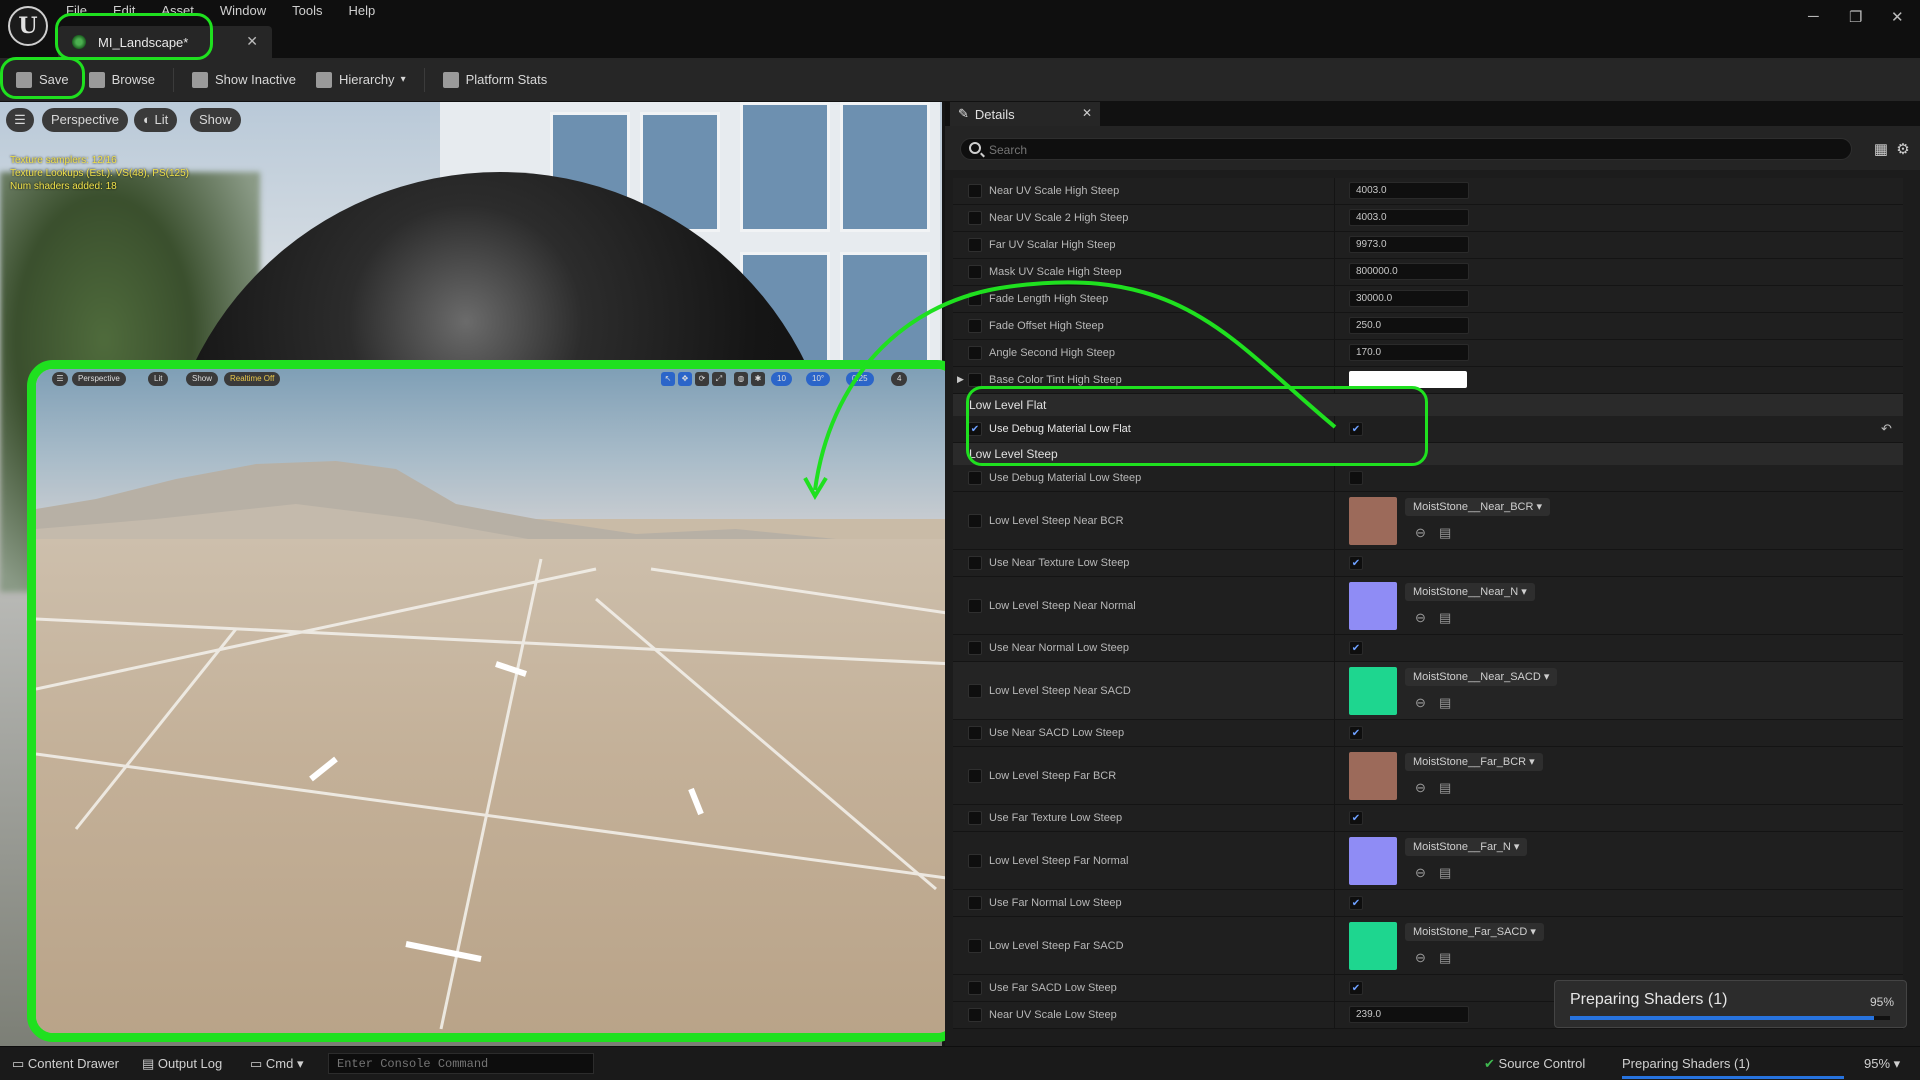 Image resolution: width=1920 pixels, height=1080 pixels. I want to click on chevron-down-icon: ▾, so click(1897, 1063).